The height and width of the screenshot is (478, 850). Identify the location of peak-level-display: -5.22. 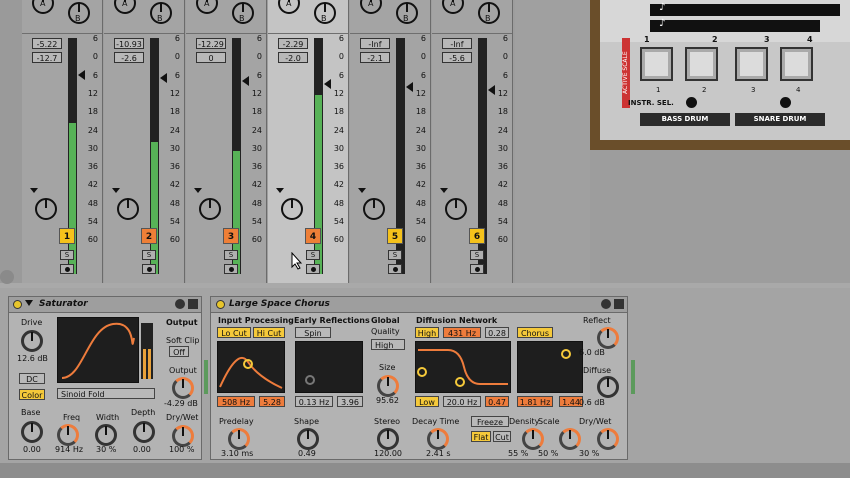
(47, 43).